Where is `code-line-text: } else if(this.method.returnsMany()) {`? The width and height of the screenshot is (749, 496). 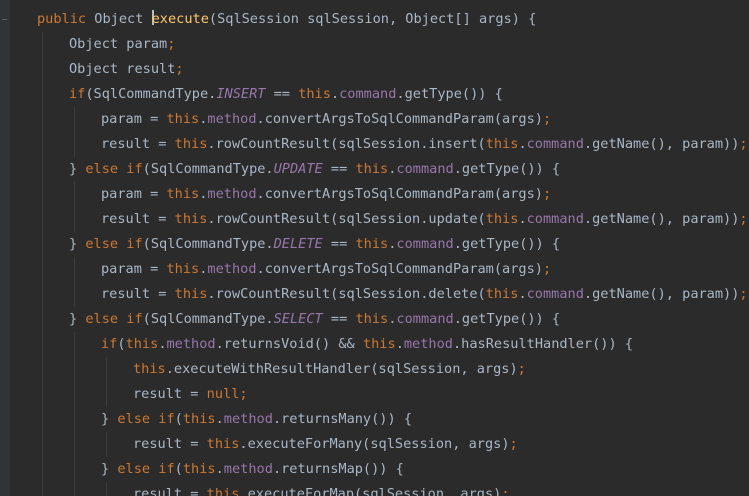
code-line-text: } else if(this.method.returnsMany()) { is located at coordinates (256, 419).